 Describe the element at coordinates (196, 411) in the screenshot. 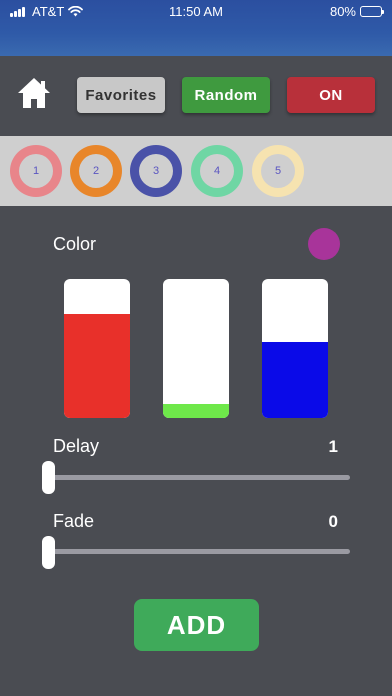

I see `green-channel-fill` at that location.